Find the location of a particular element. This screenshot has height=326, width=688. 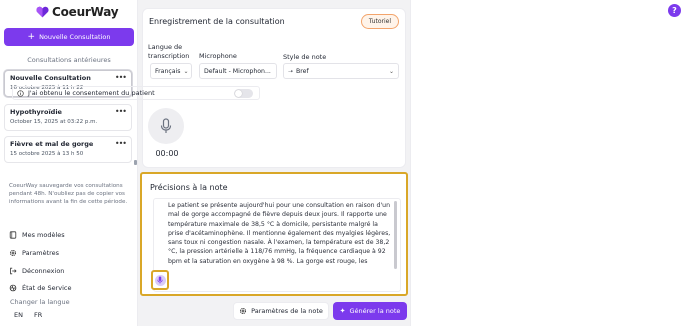

menu-item-service-status: État de Service is located at coordinates (40, 288).